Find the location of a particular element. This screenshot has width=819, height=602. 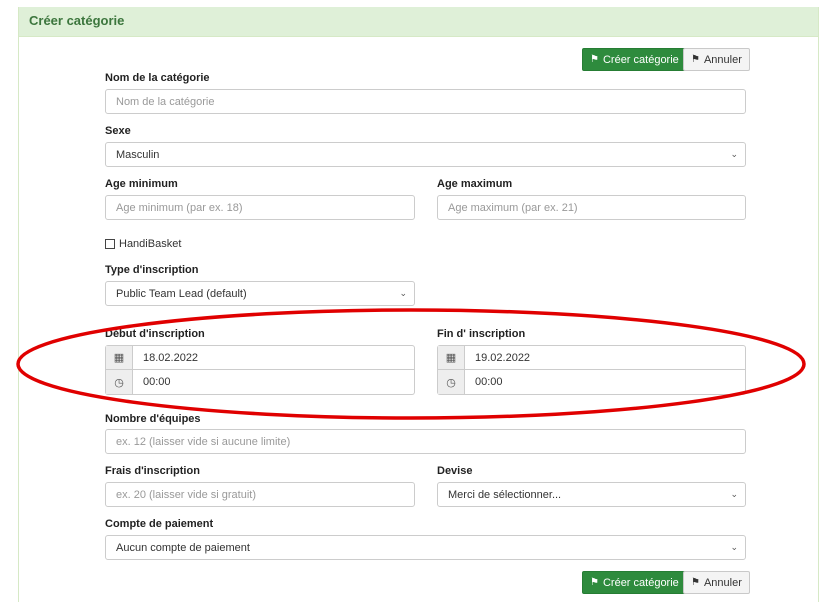

end-date-input: 19.02.2022 is located at coordinates (497, 357).